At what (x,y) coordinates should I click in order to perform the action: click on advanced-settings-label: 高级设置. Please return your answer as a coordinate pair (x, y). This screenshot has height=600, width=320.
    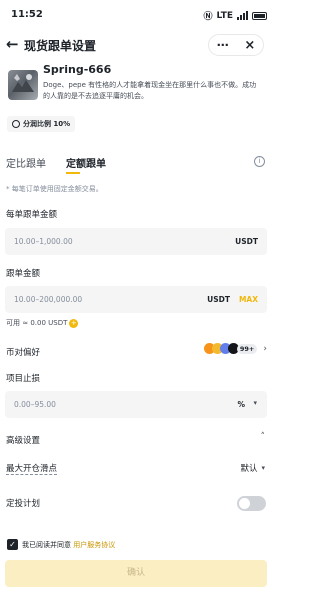
    Looking at the image, I should click on (23, 441).